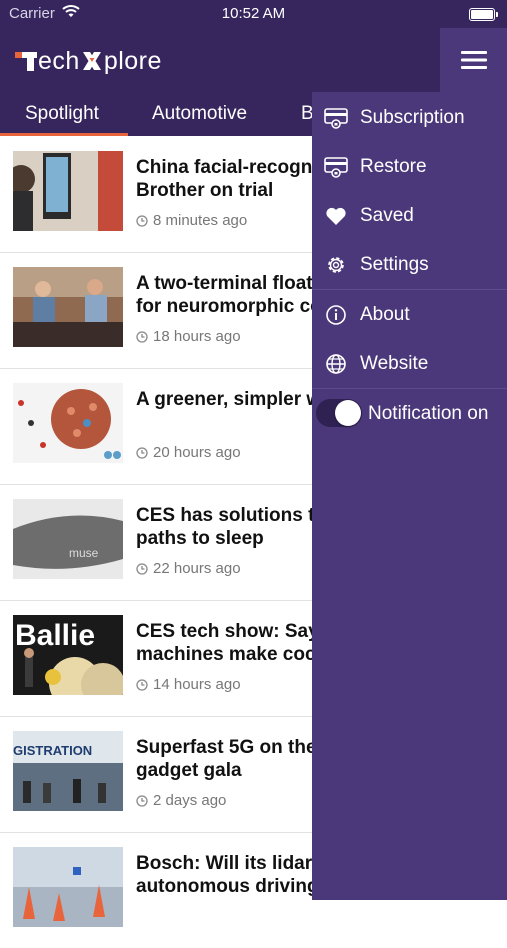  I want to click on globe-icon, so click(336, 363).